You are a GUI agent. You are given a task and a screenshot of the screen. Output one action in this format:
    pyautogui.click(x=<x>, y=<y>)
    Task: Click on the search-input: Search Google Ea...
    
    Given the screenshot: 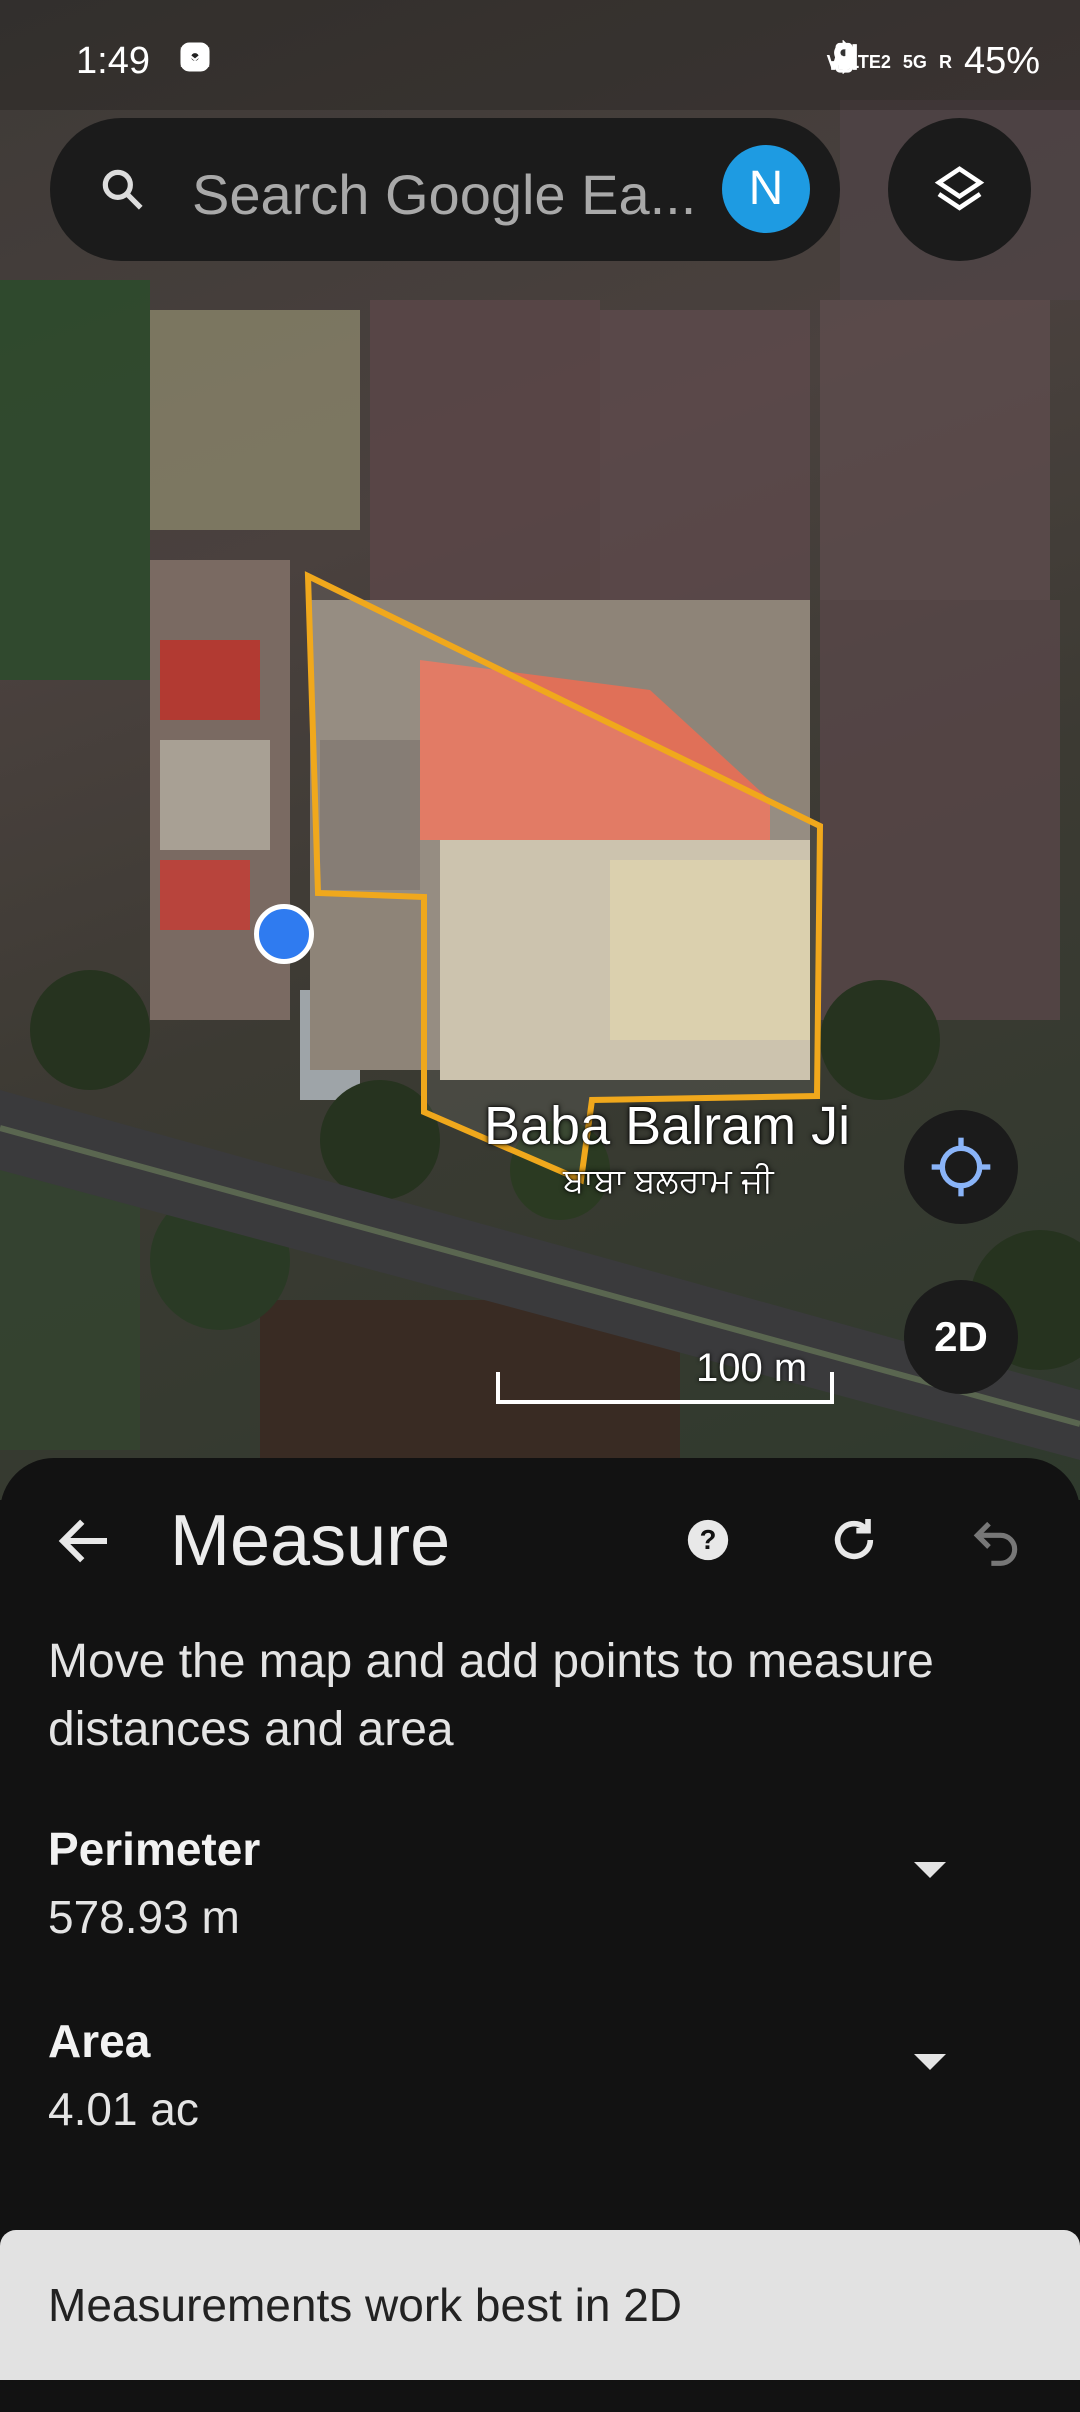 What is the action you would take?
    pyautogui.click(x=444, y=194)
    